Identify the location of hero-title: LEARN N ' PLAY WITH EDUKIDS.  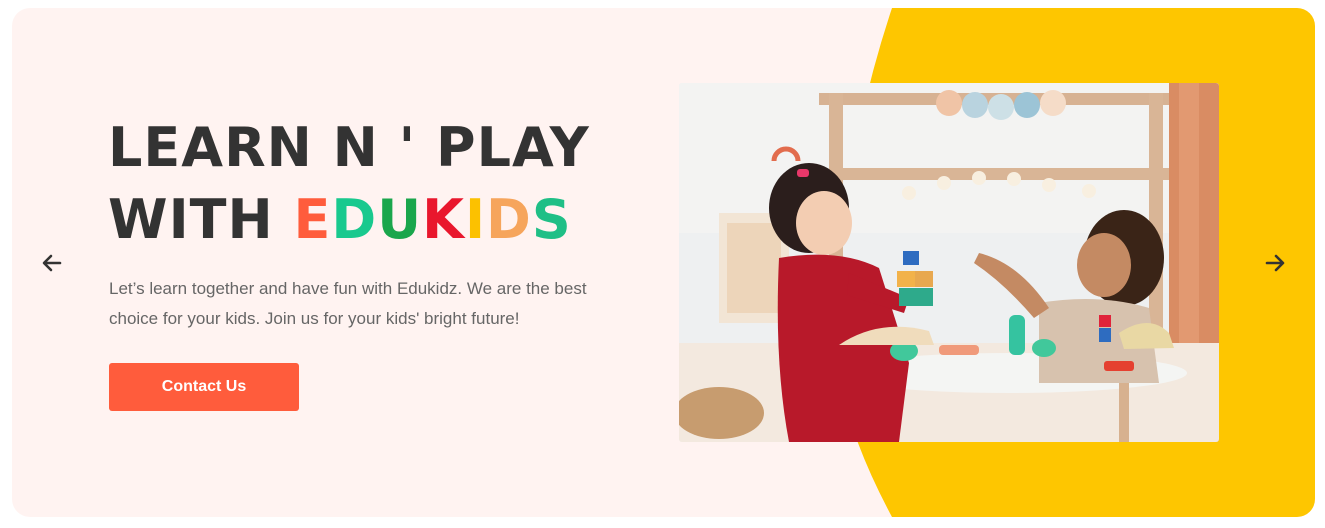
(368, 184).